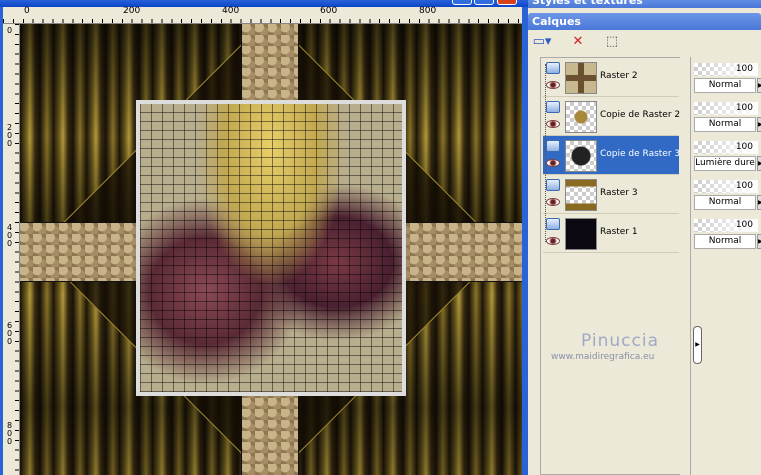  What do you see at coordinates (542, 43) in the screenshot?
I see `new-layer-icon: ▭▾` at bounding box center [542, 43].